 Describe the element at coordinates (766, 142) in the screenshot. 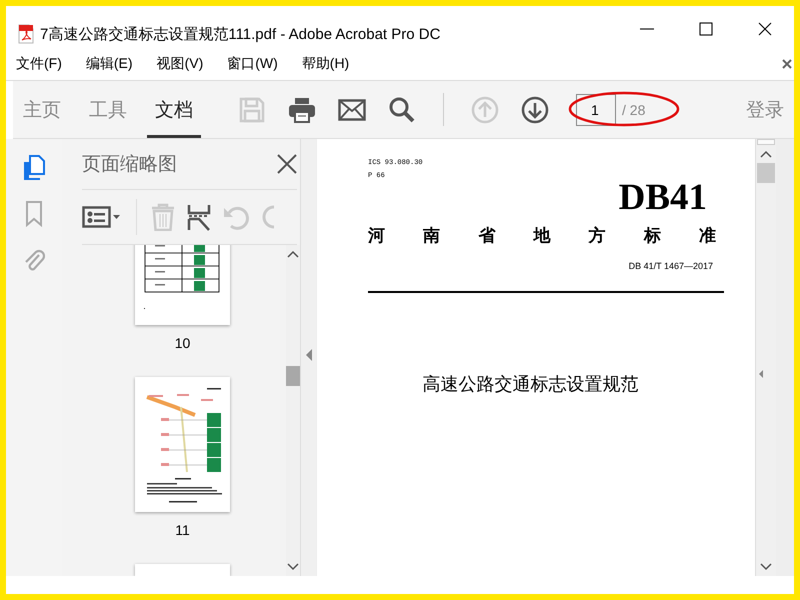

I see `split-handle` at that location.